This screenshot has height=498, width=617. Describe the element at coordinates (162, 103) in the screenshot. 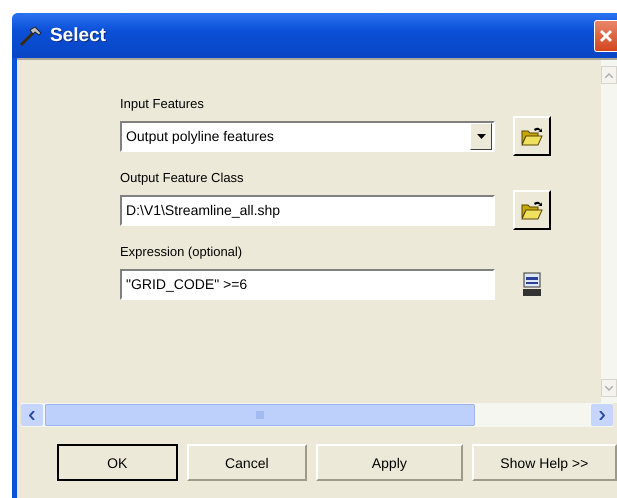

I see `field-label: Input Features` at that location.